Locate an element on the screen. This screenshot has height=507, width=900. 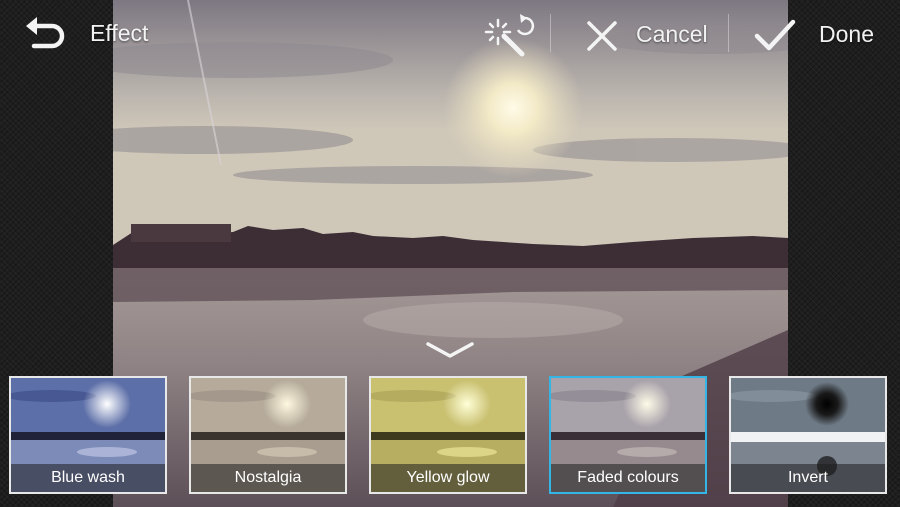
back-arrow-icon is located at coordinates (45, 33).